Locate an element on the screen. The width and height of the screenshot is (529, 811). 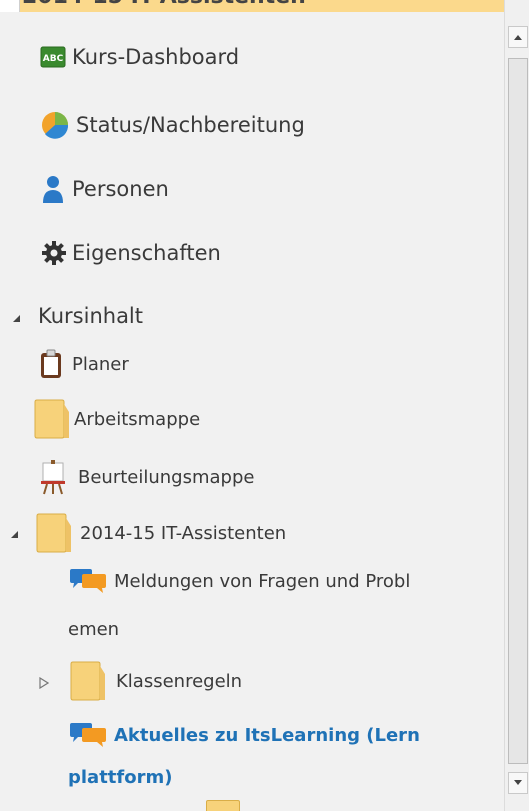
tree-item-label: Planer is located at coordinates (100, 364).